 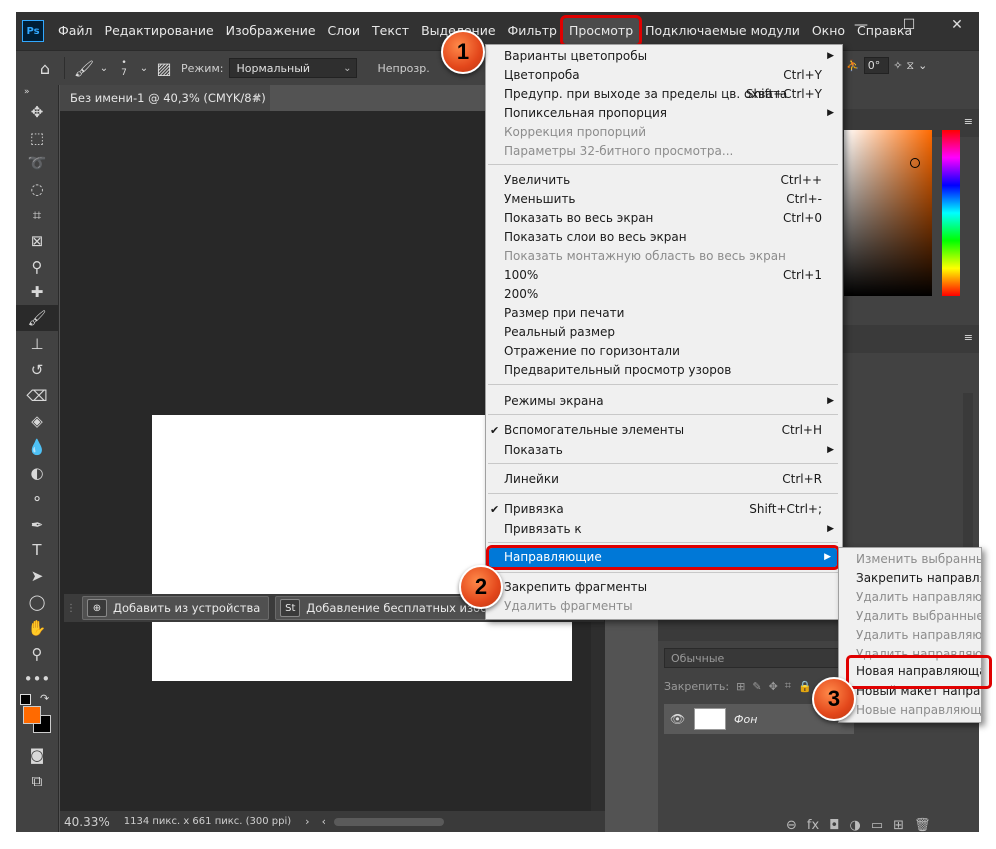 What do you see at coordinates (834, 825) in the screenshot?
I see `add-mask-icon: ◘` at bounding box center [834, 825].